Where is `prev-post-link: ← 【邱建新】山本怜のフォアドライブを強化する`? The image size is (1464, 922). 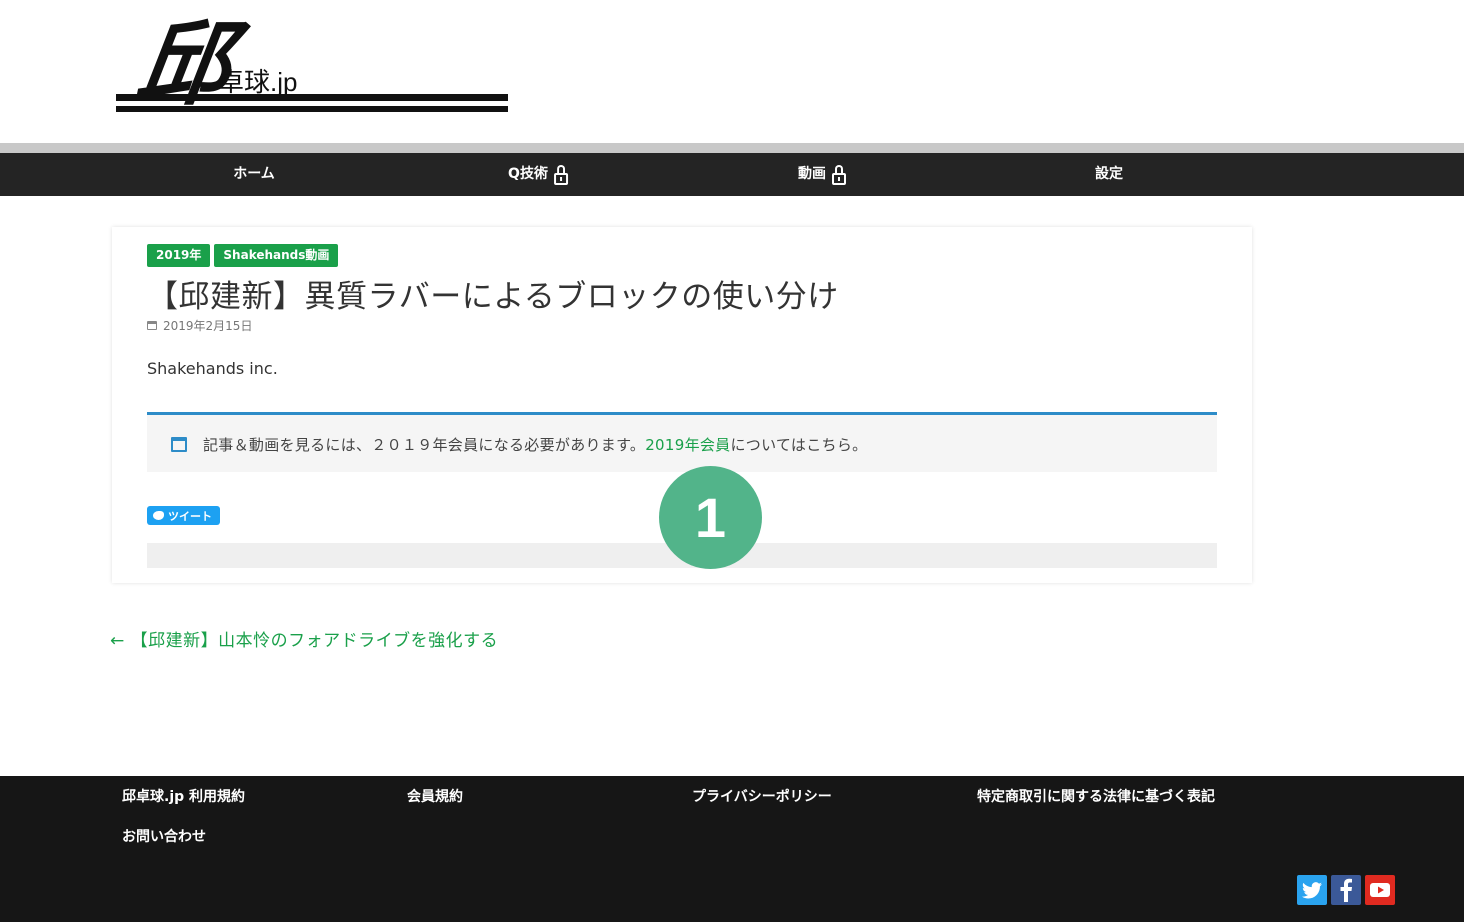
prev-post-link: ← 【邱建新】山本怜のフォアドライブを強化する is located at coordinates (304, 638).